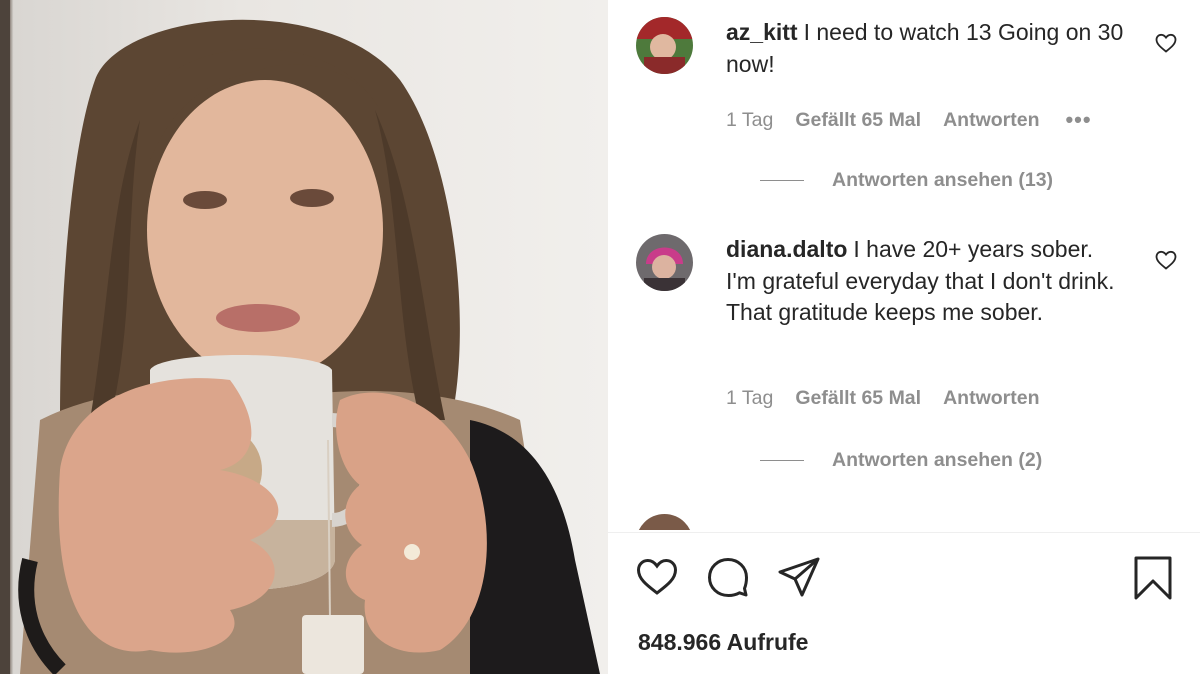 The width and height of the screenshot is (1200, 674). Describe the element at coordinates (926, 522) in the screenshot. I see `comment-text-block` at that location.